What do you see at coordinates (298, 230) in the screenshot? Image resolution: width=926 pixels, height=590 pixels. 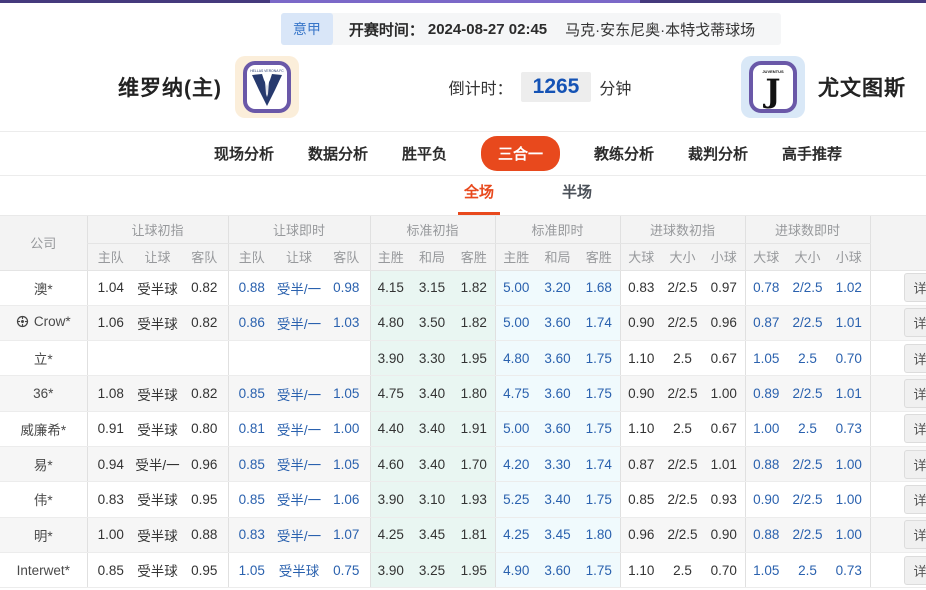 I see `col-group-header: 让球即时` at bounding box center [298, 230].